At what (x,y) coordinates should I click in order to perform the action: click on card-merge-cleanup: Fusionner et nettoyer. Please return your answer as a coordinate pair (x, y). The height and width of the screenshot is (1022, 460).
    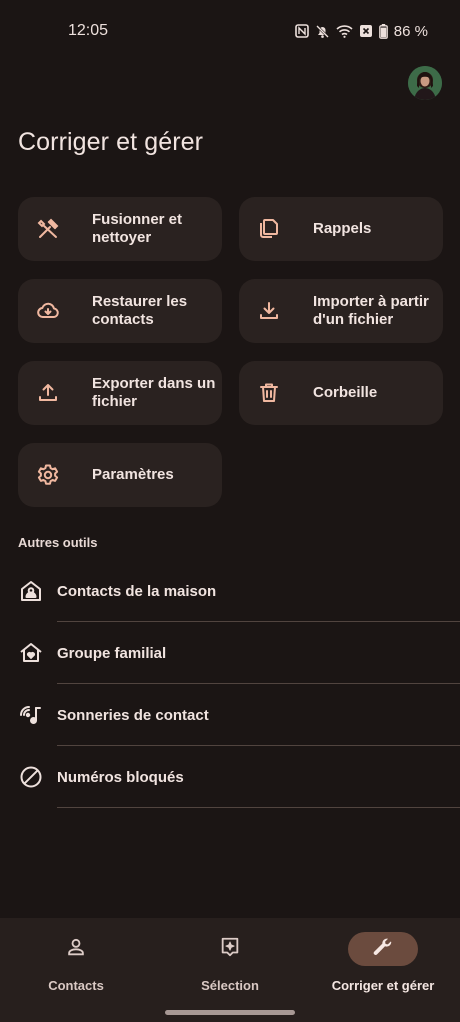
    Looking at the image, I should click on (120, 229).